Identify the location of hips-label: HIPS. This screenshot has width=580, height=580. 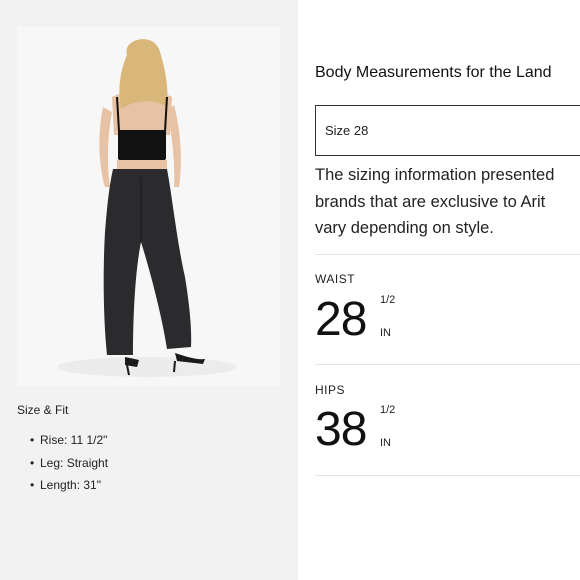
(330, 390).